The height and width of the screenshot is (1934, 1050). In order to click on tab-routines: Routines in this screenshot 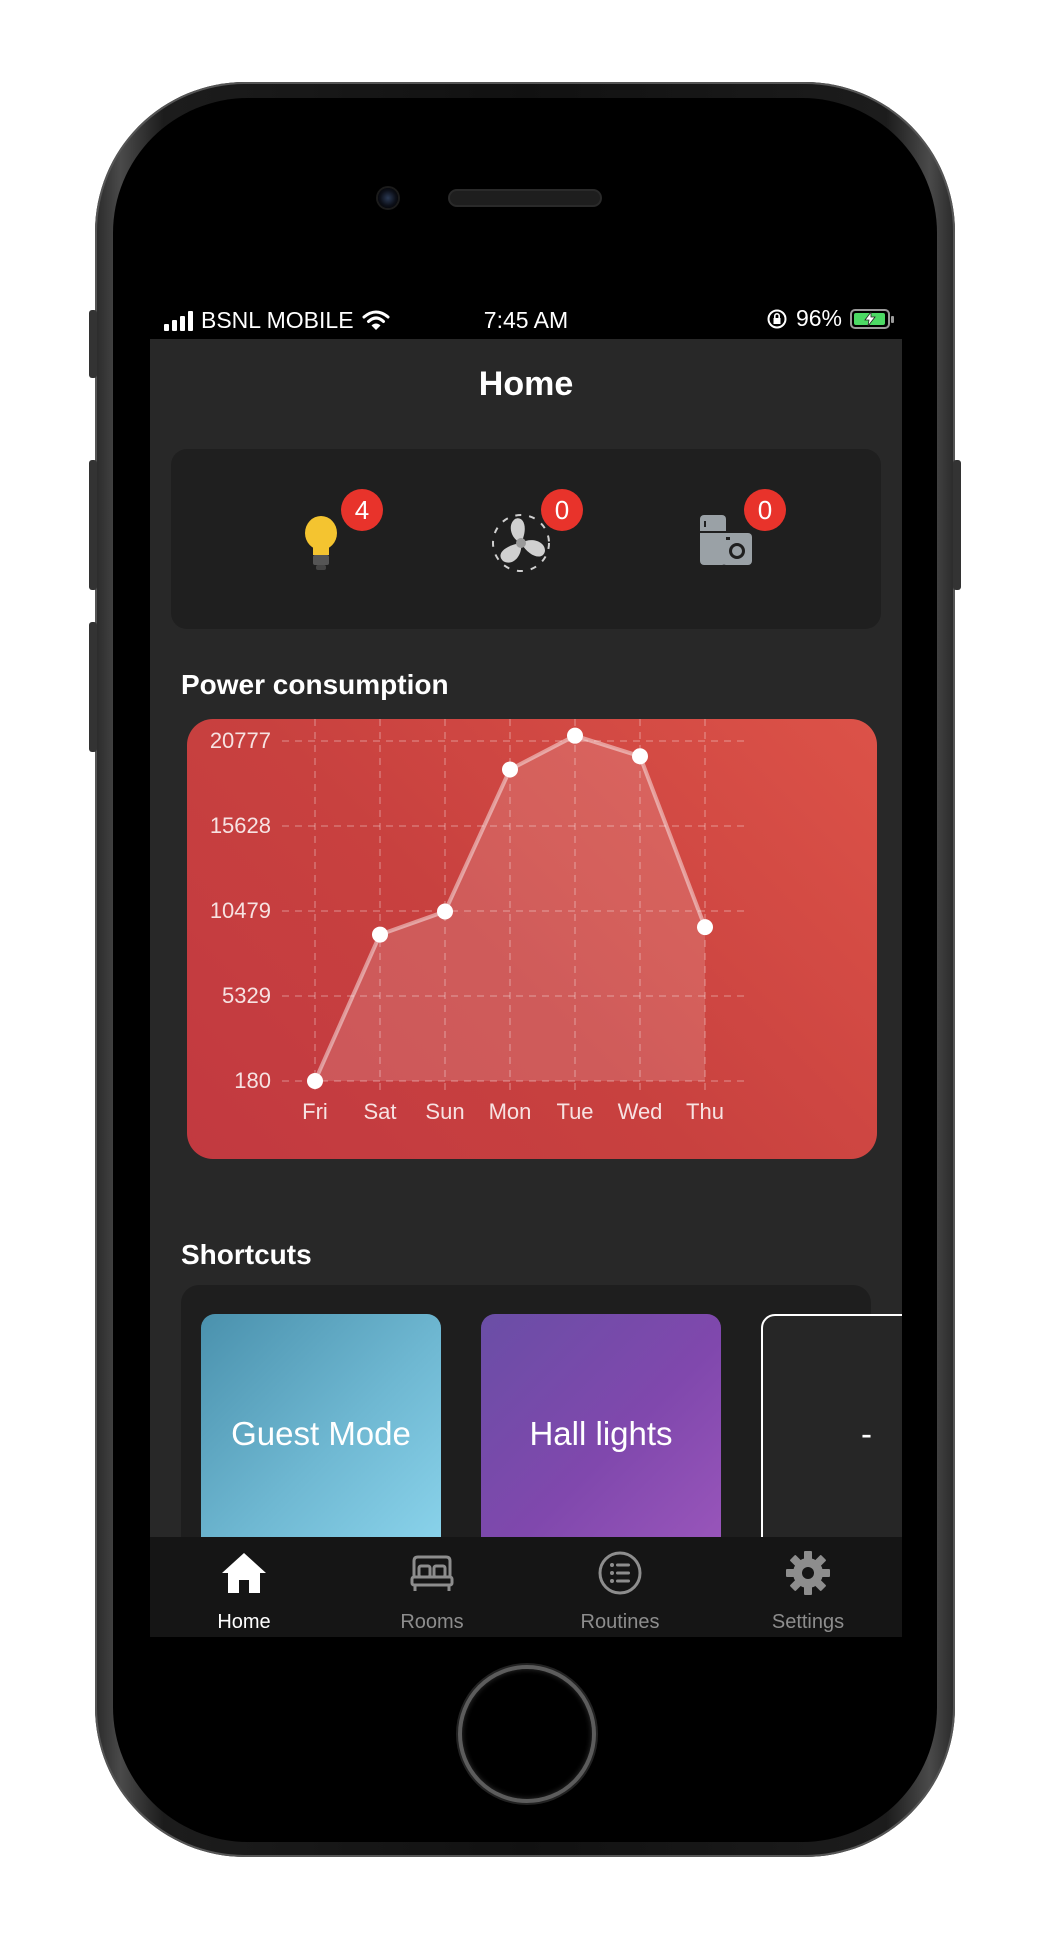, I will do `click(620, 1587)`.